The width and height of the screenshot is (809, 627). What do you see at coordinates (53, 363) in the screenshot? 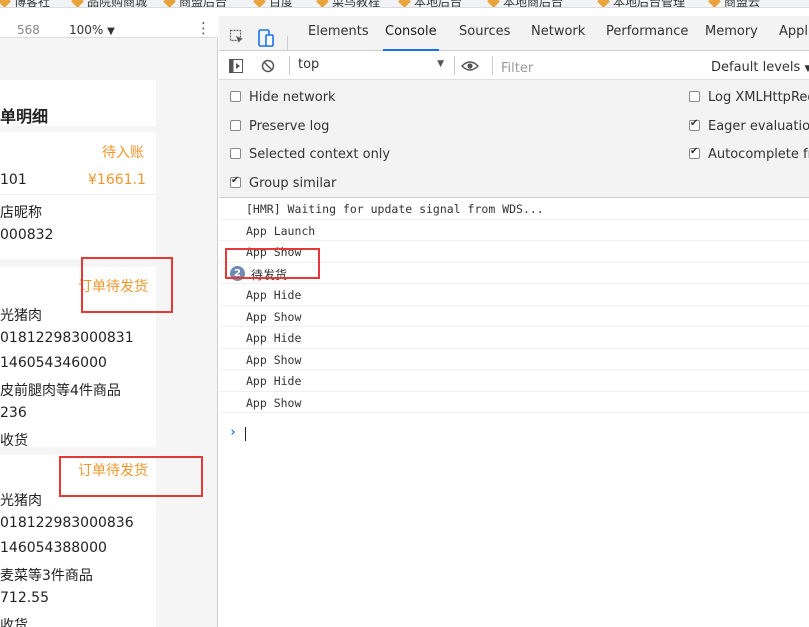
I see `order-phone: 146054346000` at bounding box center [53, 363].